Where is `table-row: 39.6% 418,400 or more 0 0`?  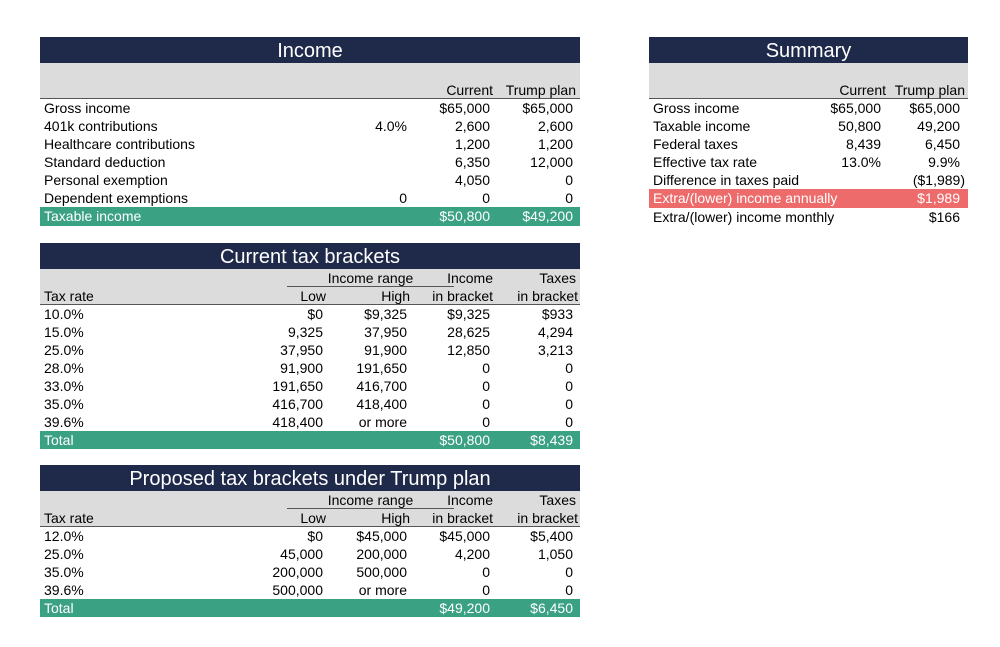
table-row: 39.6% 418,400 or more 0 0 is located at coordinates (308, 422).